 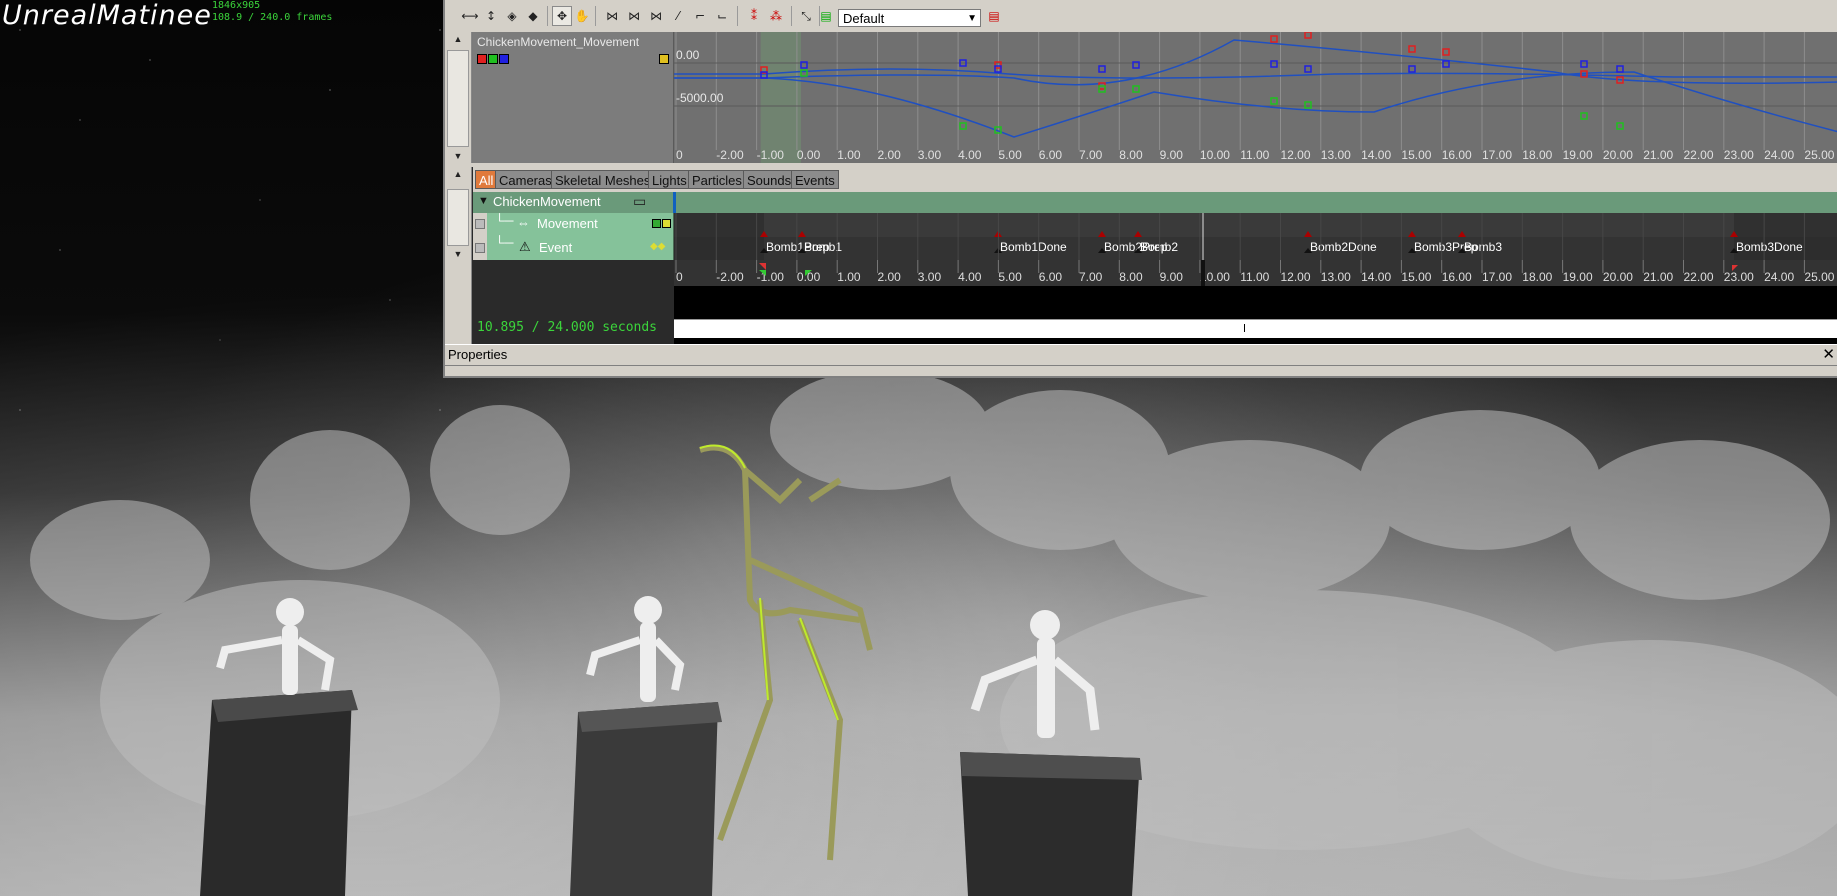 I want to click on curve-tick-label: 18.00, so click(x=1537, y=155).